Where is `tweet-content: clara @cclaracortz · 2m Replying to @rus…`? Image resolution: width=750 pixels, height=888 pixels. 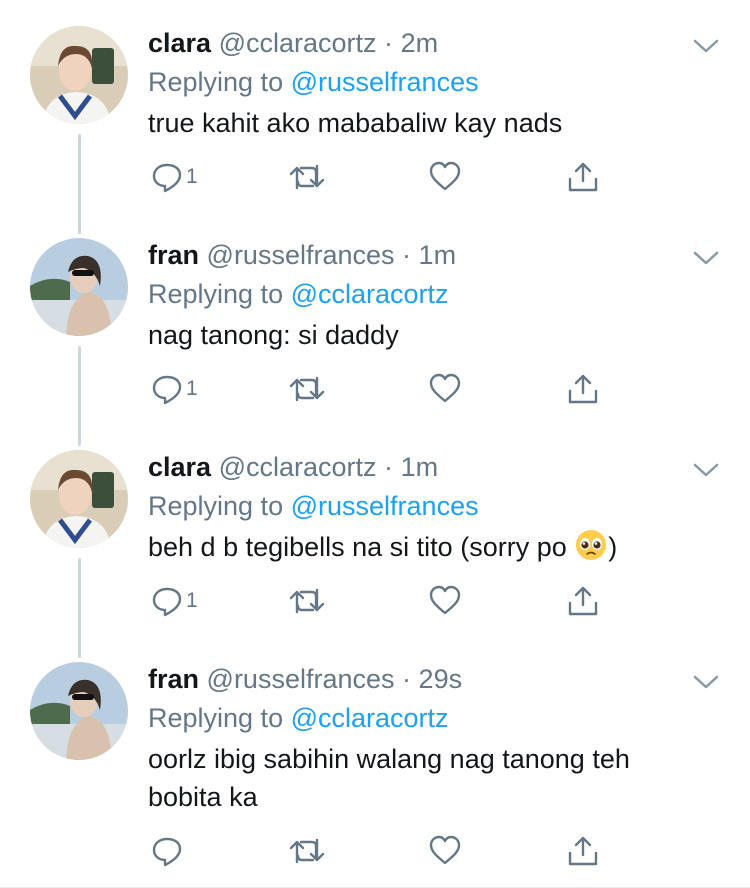 tweet-content: clara @cclaracortz · 2m Replying to @rus… is located at coordinates (439, 84).